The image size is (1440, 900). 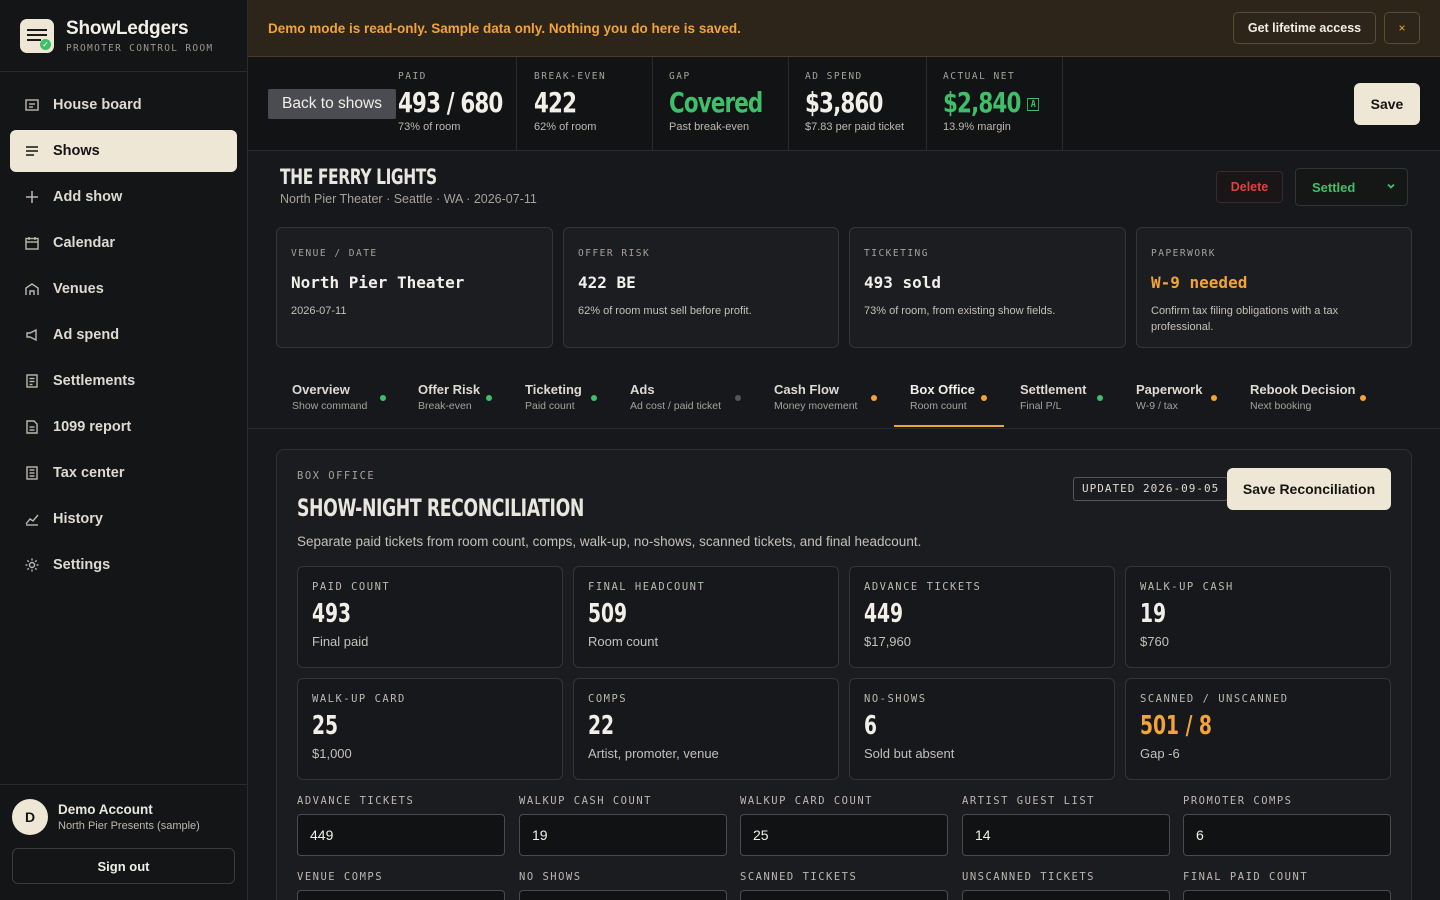 What do you see at coordinates (1199, 282) in the screenshot?
I see `card-value: W-9 needed` at bounding box center [1199, 282].